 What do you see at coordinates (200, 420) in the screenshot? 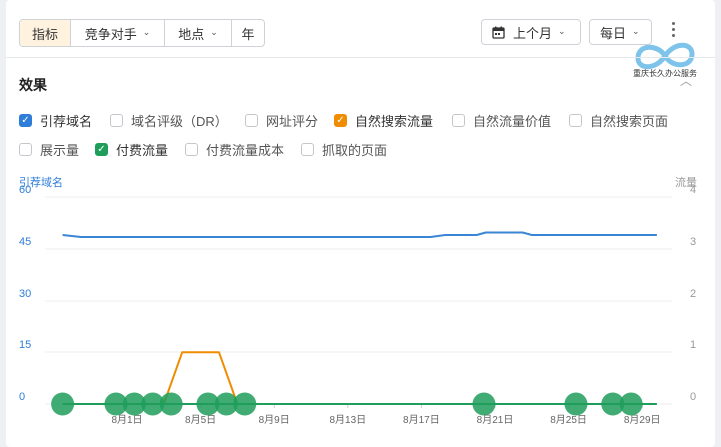
I see `x-tick-label: 8月5日` at bounding box center [200, 420].